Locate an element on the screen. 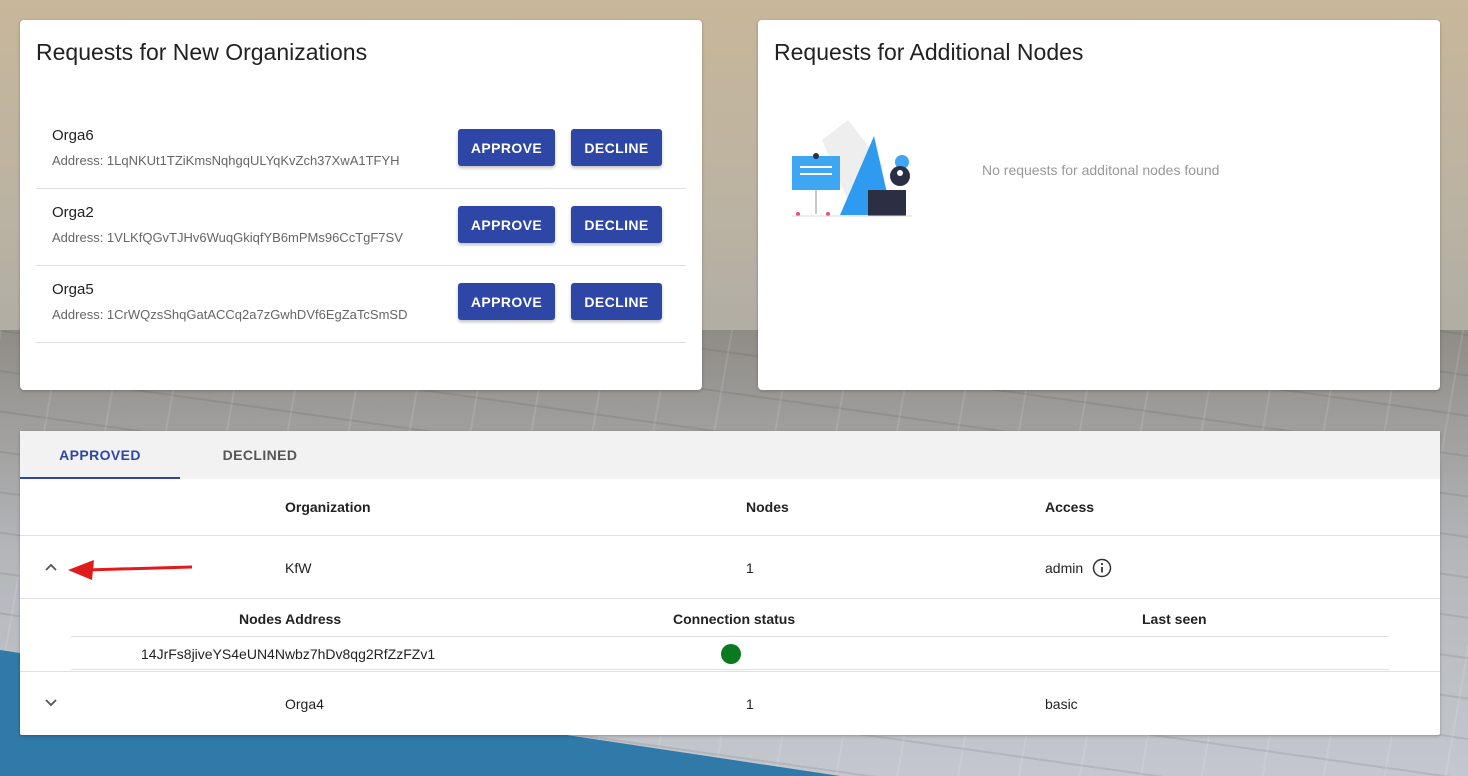 The width and height of the screenshot is (1468, 776). info-icon is located at coordinates (1102, 568).